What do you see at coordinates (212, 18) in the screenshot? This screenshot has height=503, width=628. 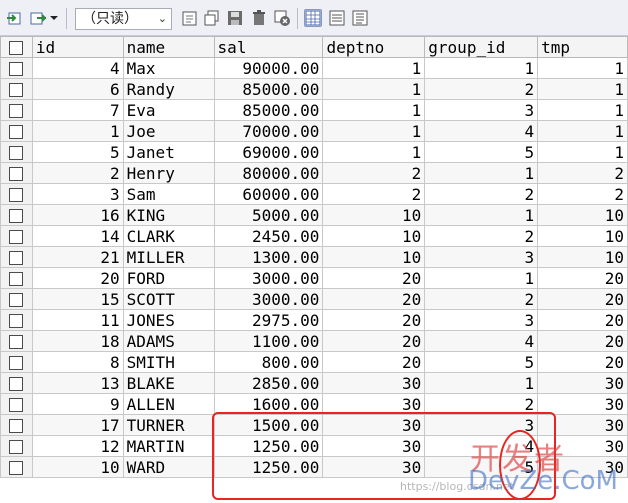 I see `copy-row-icon` at bounding box center [212, 18].